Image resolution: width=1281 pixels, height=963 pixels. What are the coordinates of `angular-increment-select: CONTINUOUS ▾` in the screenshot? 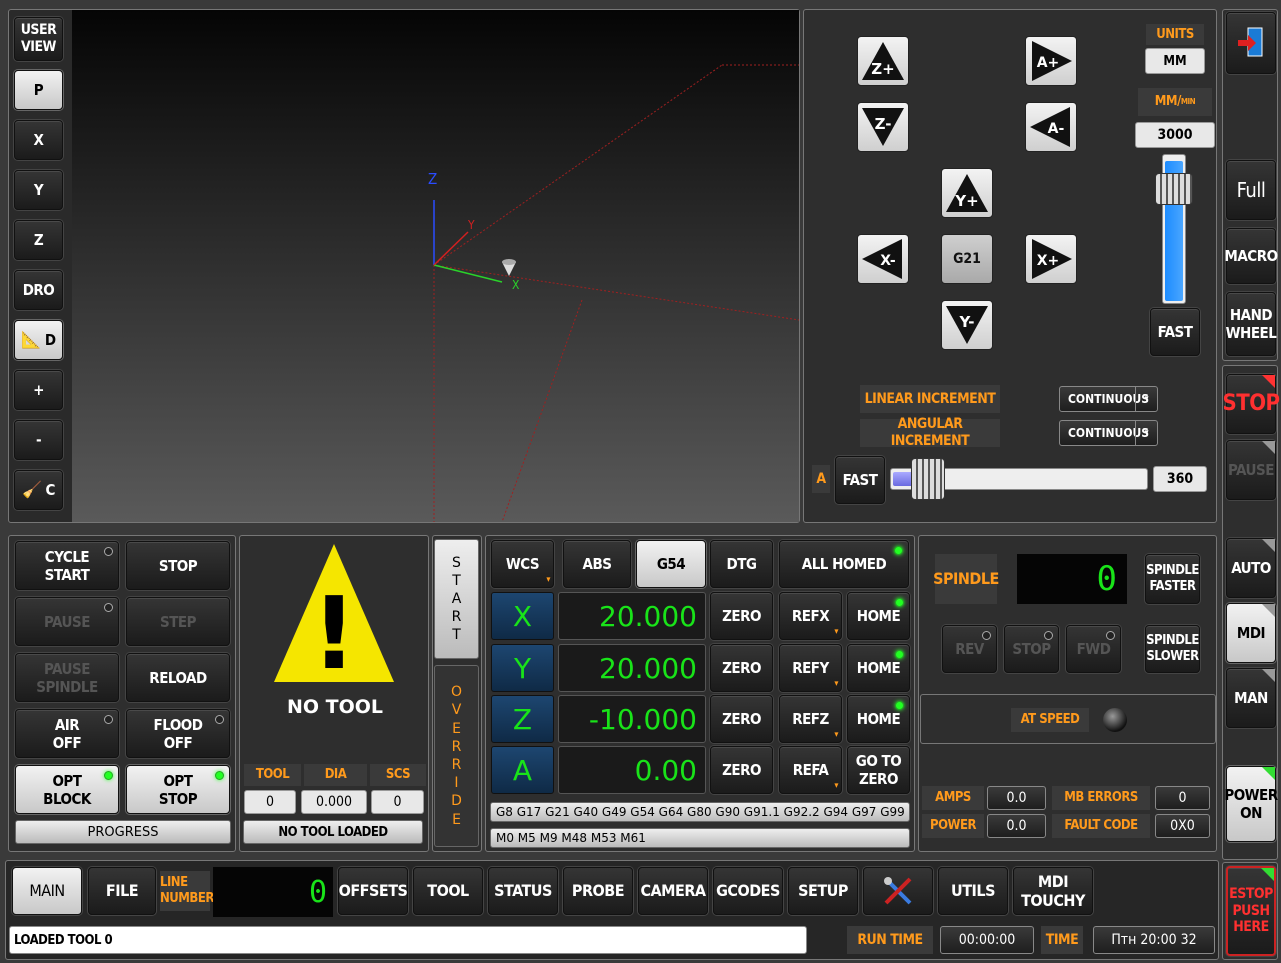 It's located at (1108, 433).